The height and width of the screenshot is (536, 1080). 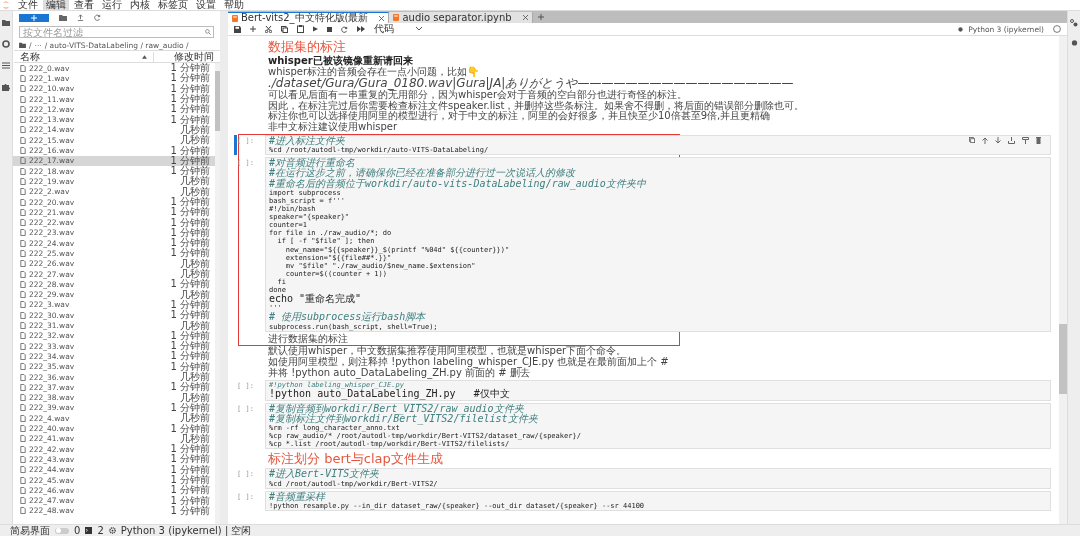 What do you see at coordinates (284, 29) in the screenshot?
I see `copy-icon` at bounding box center [284, 29].